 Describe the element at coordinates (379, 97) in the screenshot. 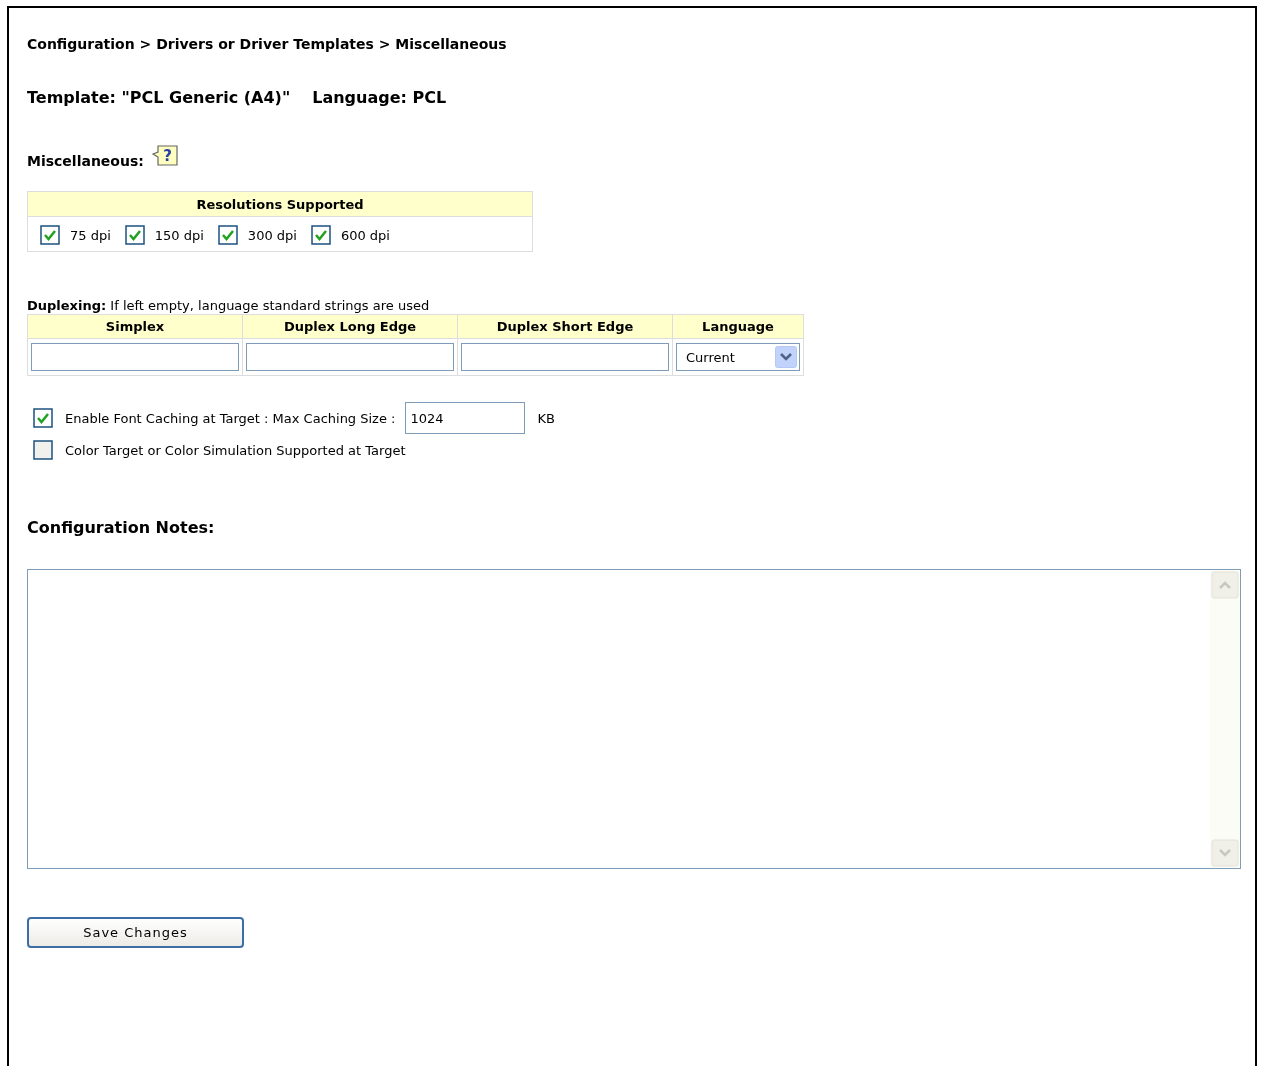

I see `template-language: Language: PCL` at that location.